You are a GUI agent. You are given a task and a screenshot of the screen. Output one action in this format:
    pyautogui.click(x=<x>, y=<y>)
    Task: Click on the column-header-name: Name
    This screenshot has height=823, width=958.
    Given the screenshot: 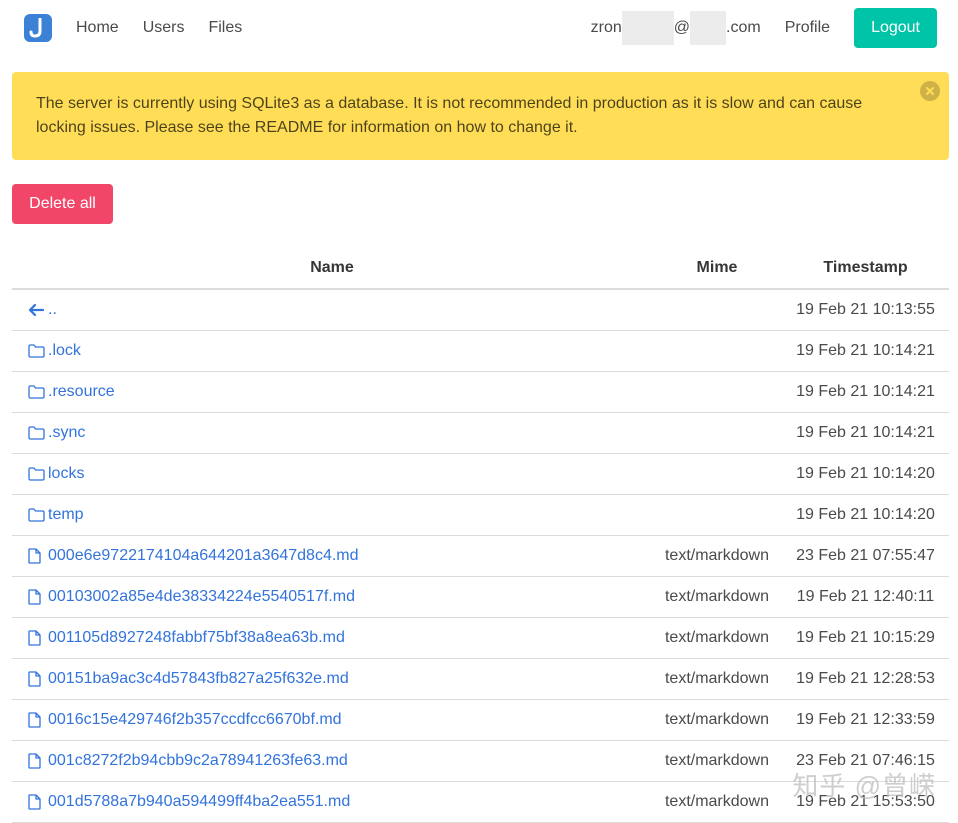 What is the action you would take?
    pyautogui.click(x=332, y=268)
    